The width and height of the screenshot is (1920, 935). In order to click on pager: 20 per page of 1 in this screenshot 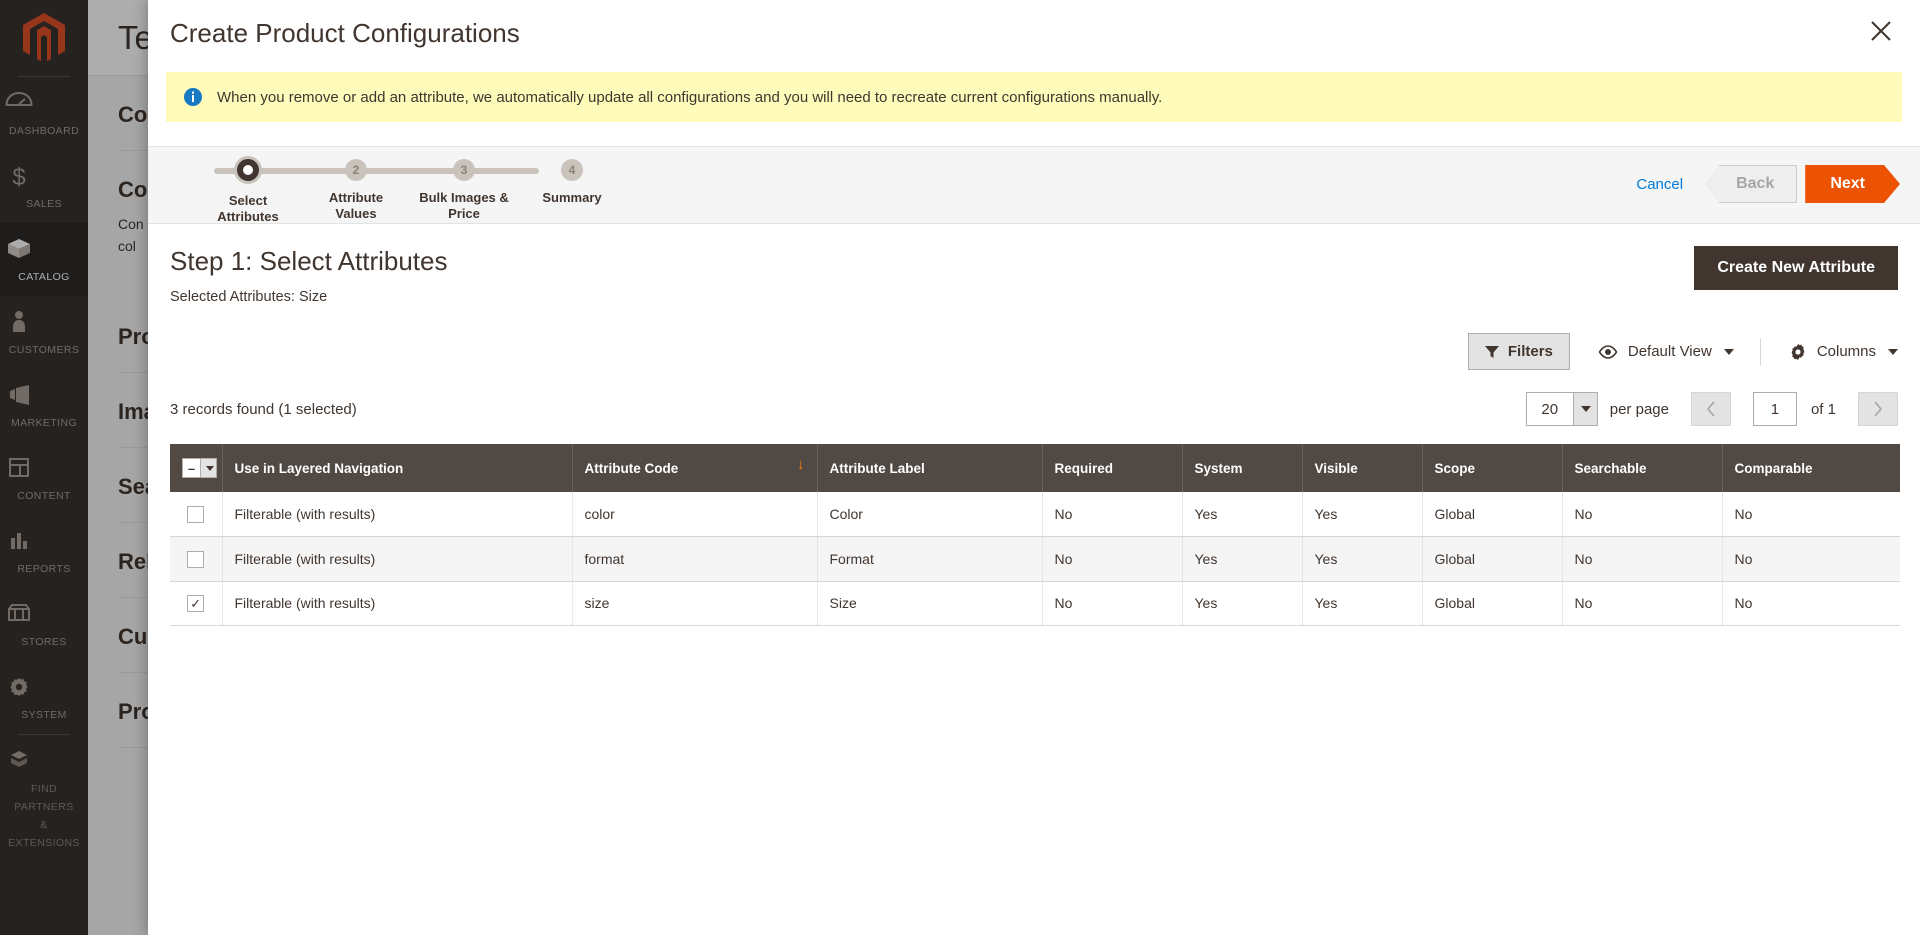, I will do `click(1711, 409)`.